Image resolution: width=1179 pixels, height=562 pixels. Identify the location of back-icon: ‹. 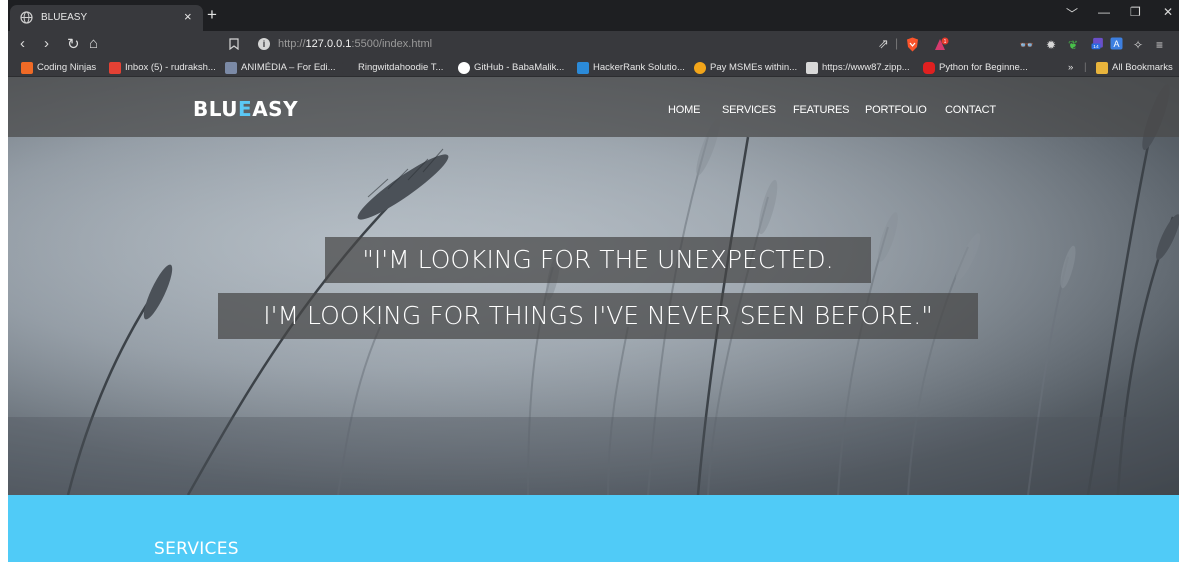
(22, 43).